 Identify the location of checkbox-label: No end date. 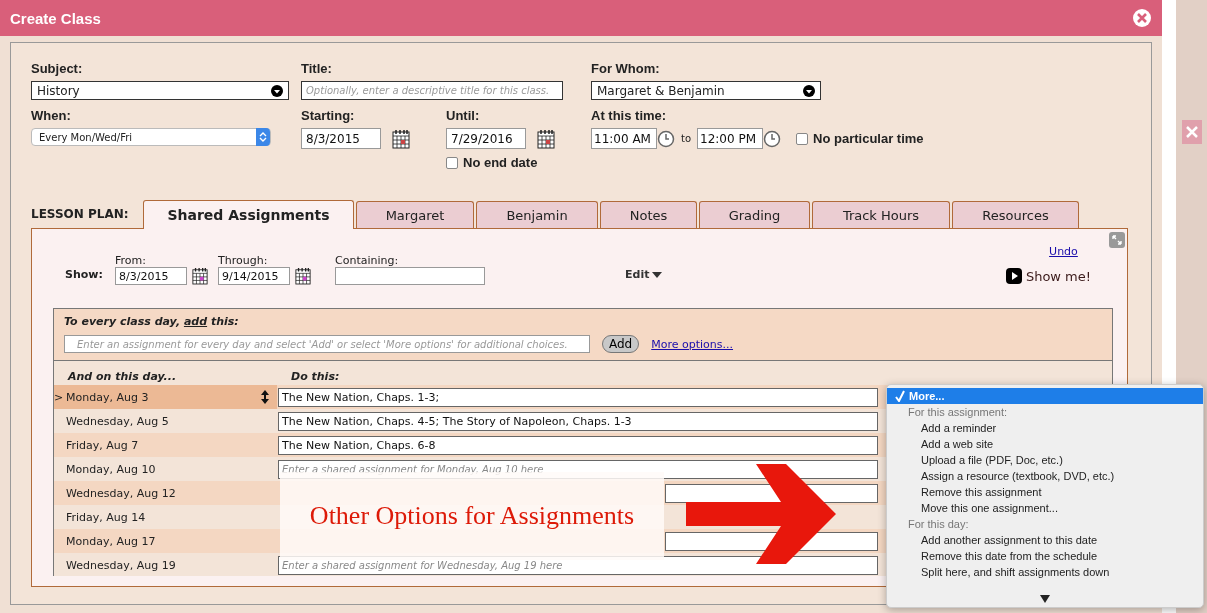
(500, 162).